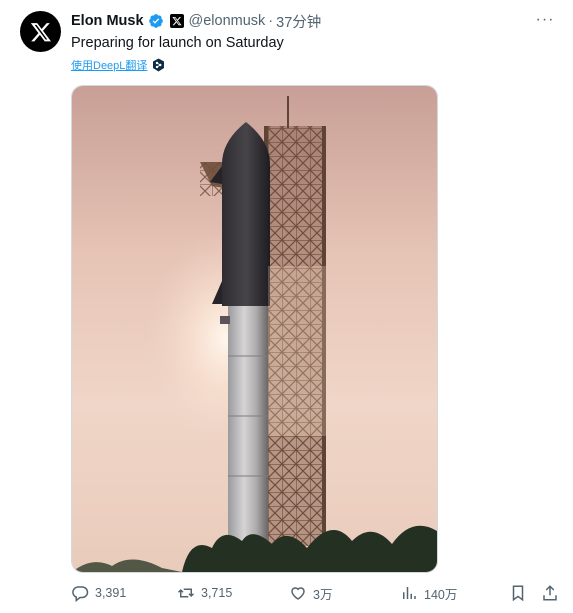 Image resolution: width=573 pixels, height=613 pixels. Describe the element at coordinates (298, 593) in the screenshot. I see `heart-icon` at that location.